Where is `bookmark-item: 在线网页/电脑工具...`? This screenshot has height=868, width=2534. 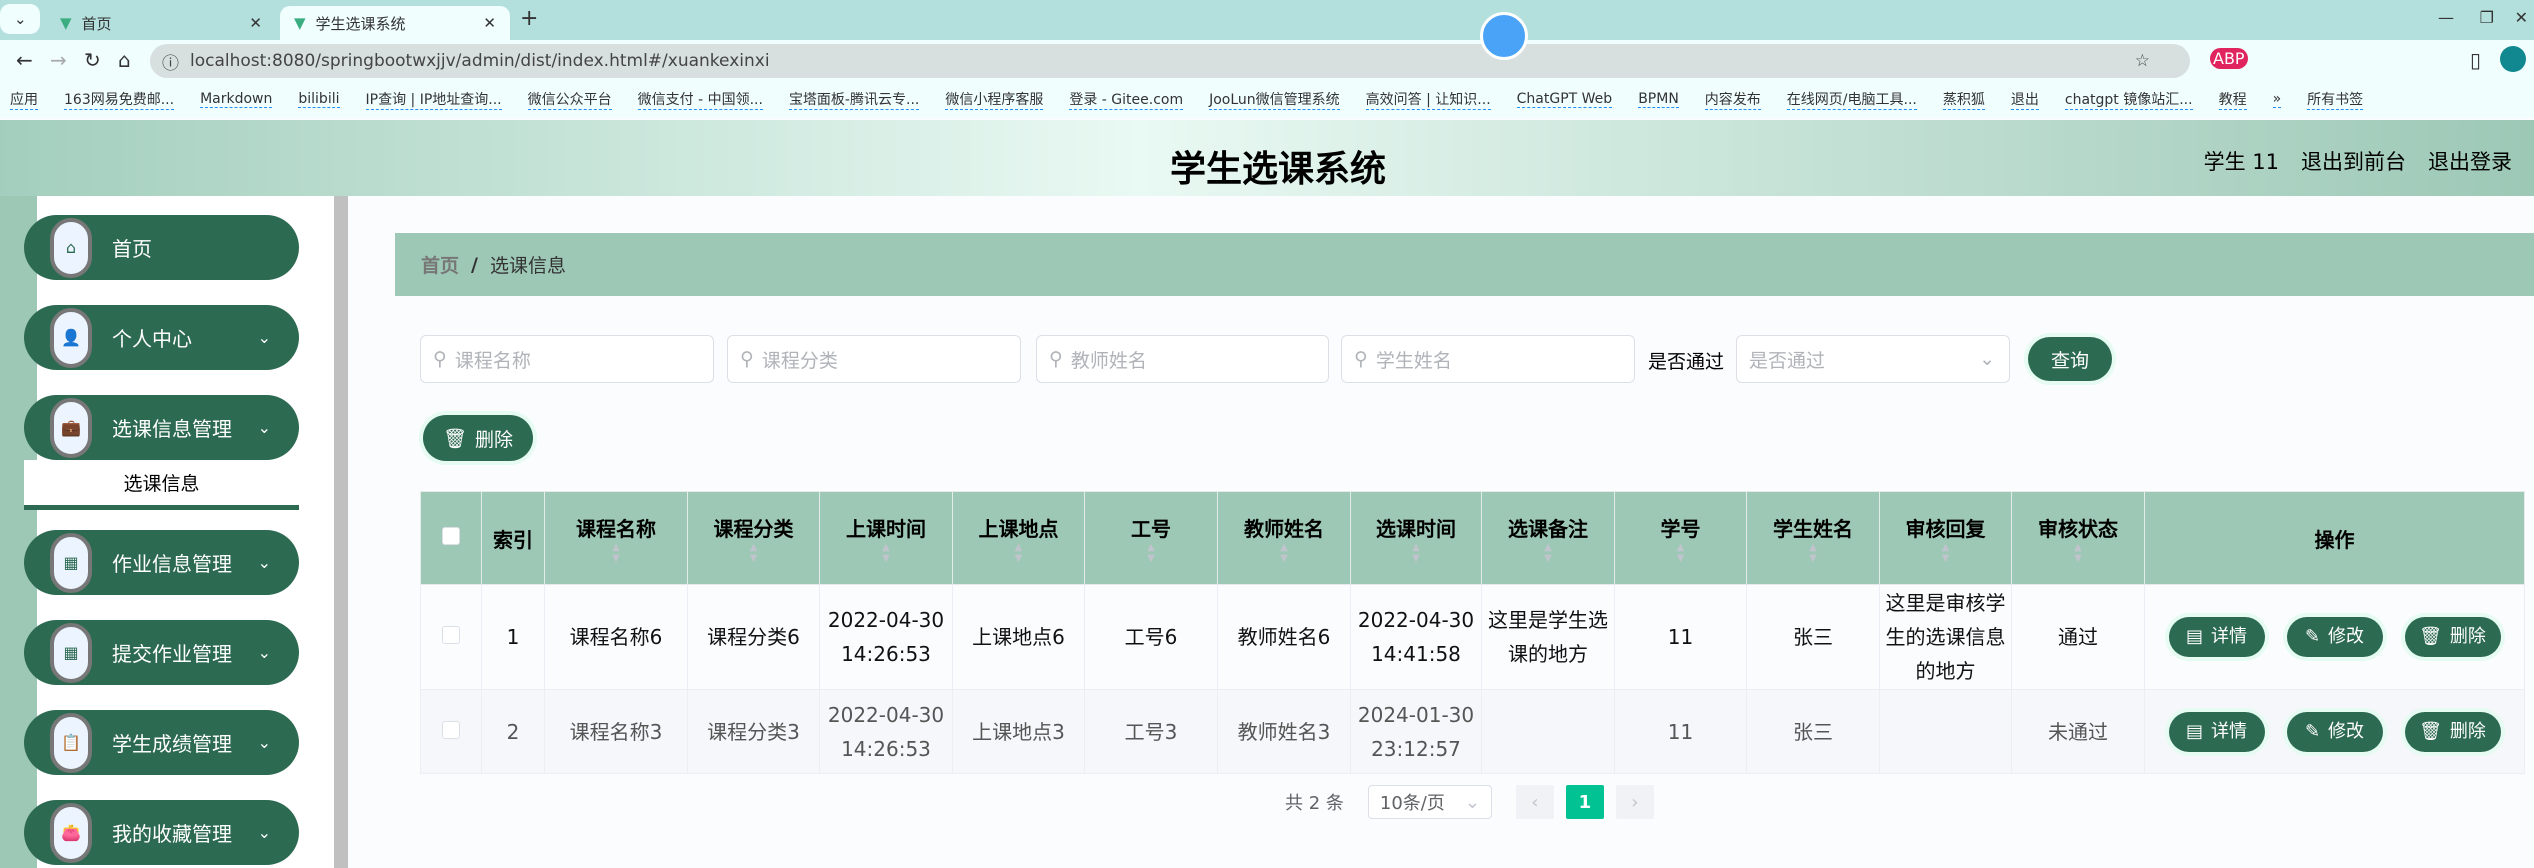 bookmark-item: 在线网页/电脑工具... is located at coordinates (1851, 99).